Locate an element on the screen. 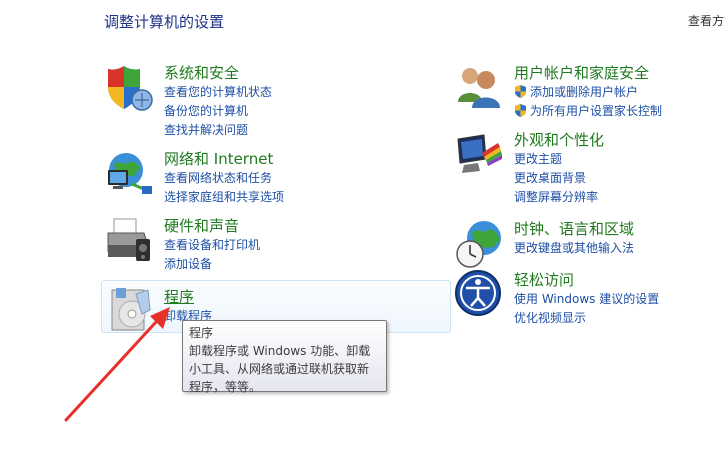 This screenshot has height=471, width=725. category-appearance: 外观和个性化 更改主题 更改桌面背景 调整屏幕分辨率 is located at coordinates (589, 167).